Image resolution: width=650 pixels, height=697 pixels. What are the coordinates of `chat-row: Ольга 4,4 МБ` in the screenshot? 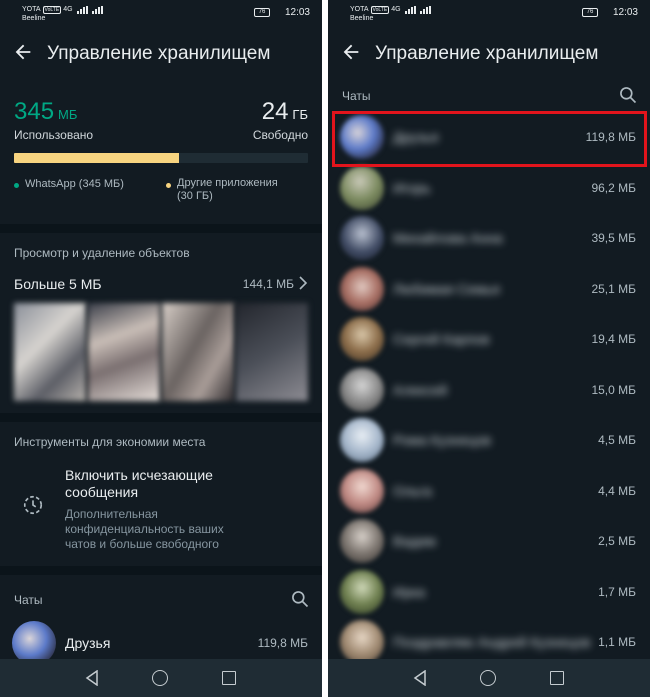 It's located at (489, 491).